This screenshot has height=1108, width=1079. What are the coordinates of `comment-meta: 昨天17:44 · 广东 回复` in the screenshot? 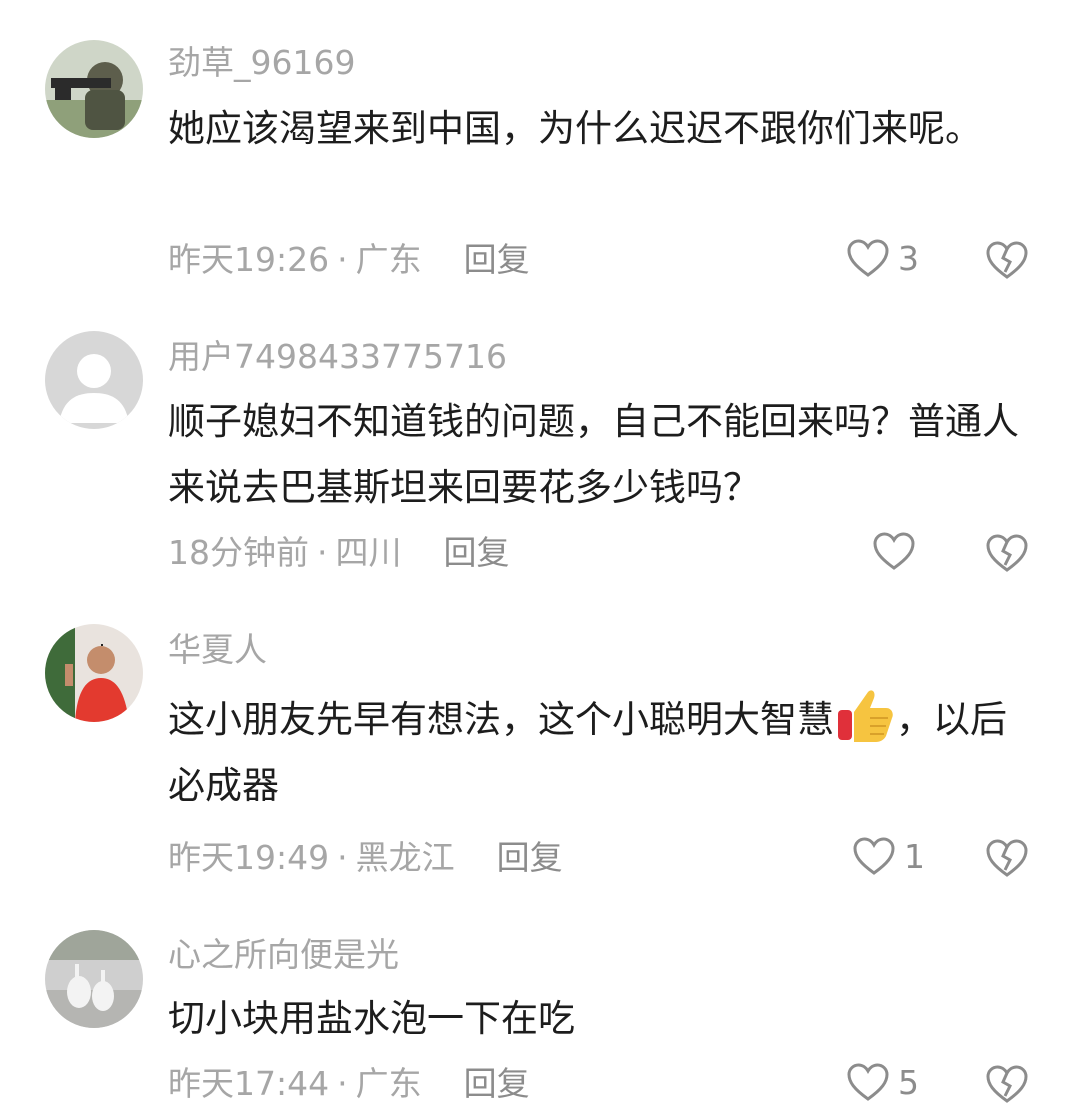 It's located at (349, 1084).